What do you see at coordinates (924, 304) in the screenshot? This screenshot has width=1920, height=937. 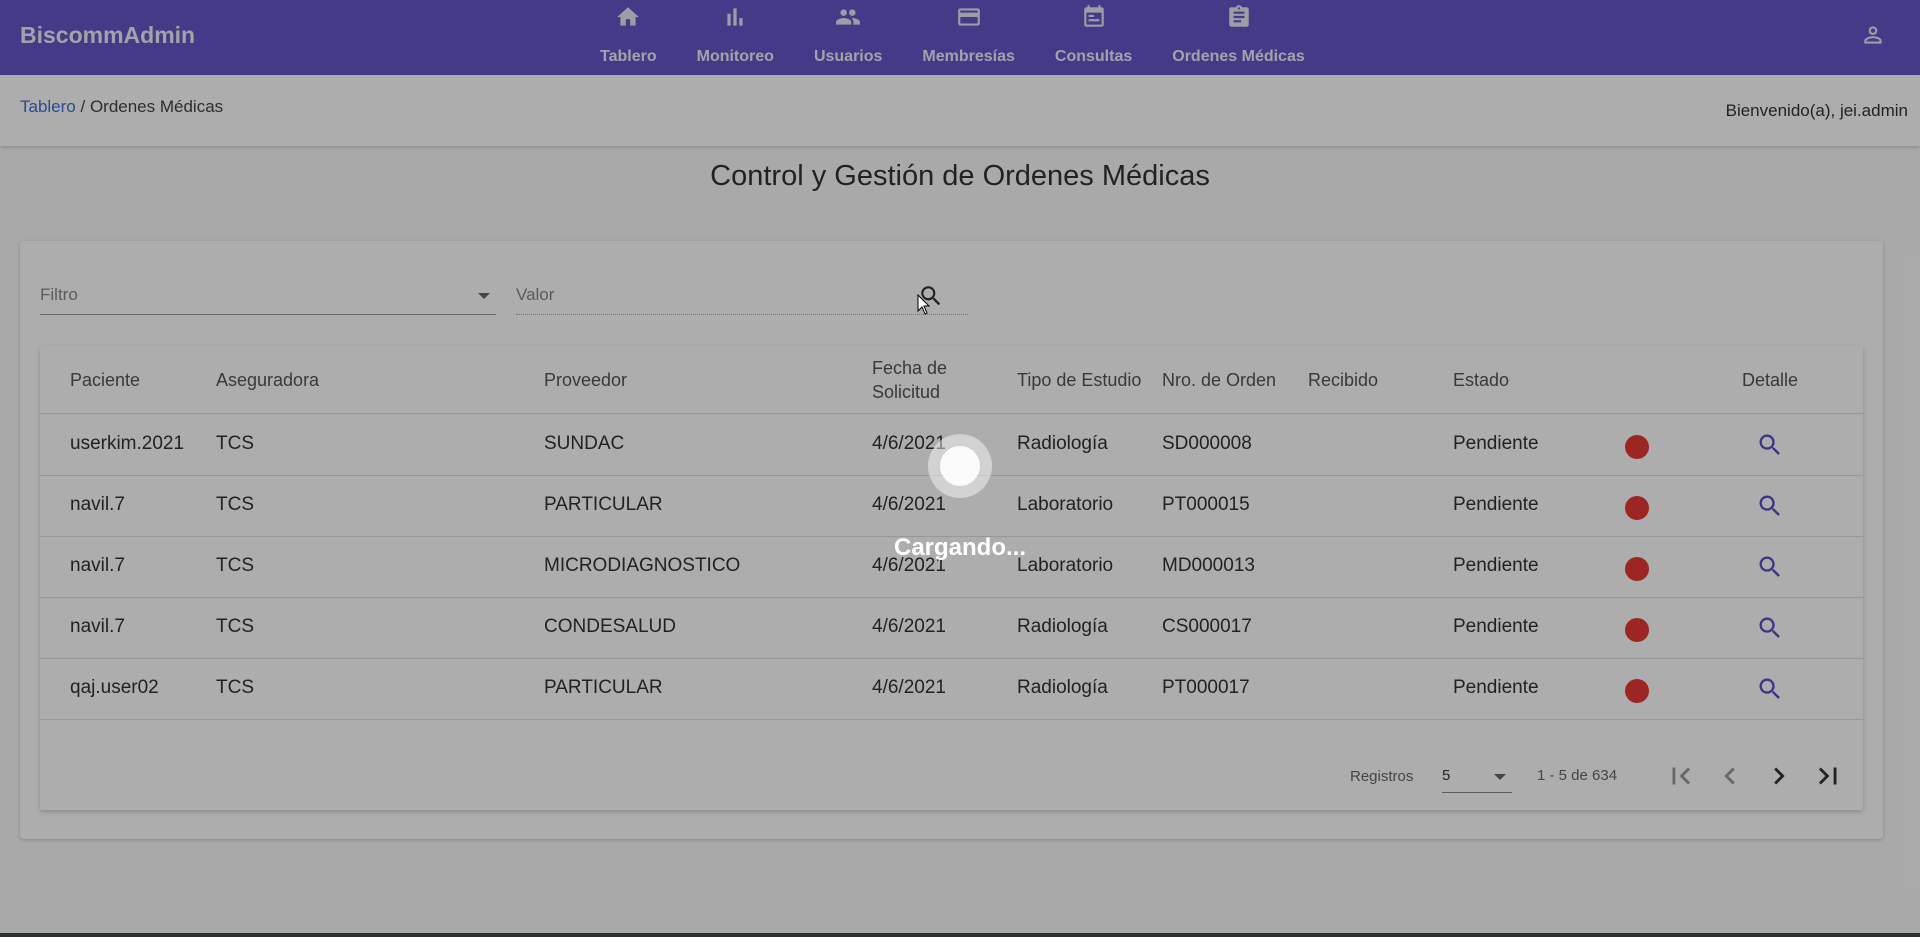 I see `mouse-cursor-icon` at bounding box center [924, 304].